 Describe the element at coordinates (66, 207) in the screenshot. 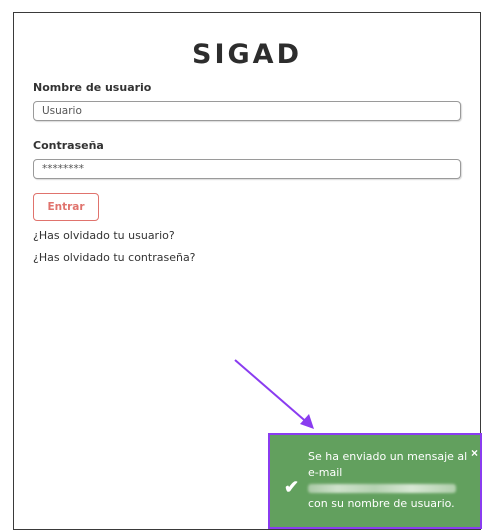

I see `enter-button: Entrar` at that location.